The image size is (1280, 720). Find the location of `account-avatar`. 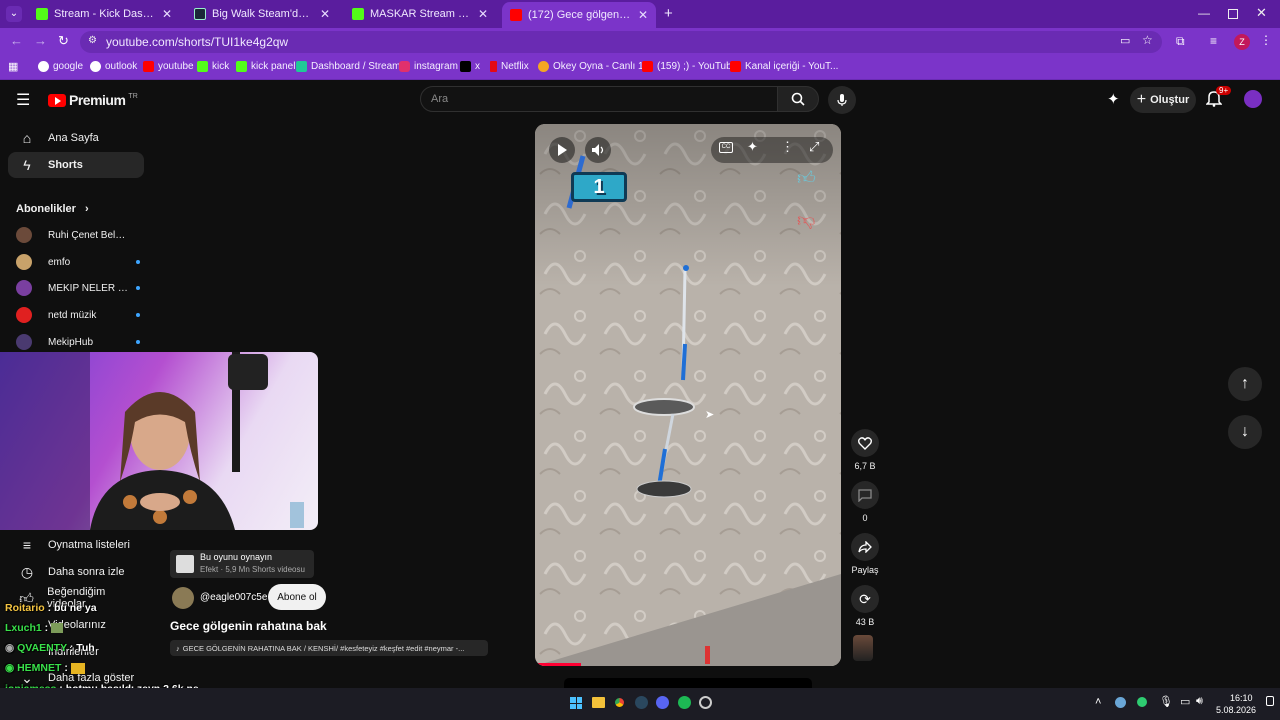

account-avatar is located at coordinates (1253, 99).